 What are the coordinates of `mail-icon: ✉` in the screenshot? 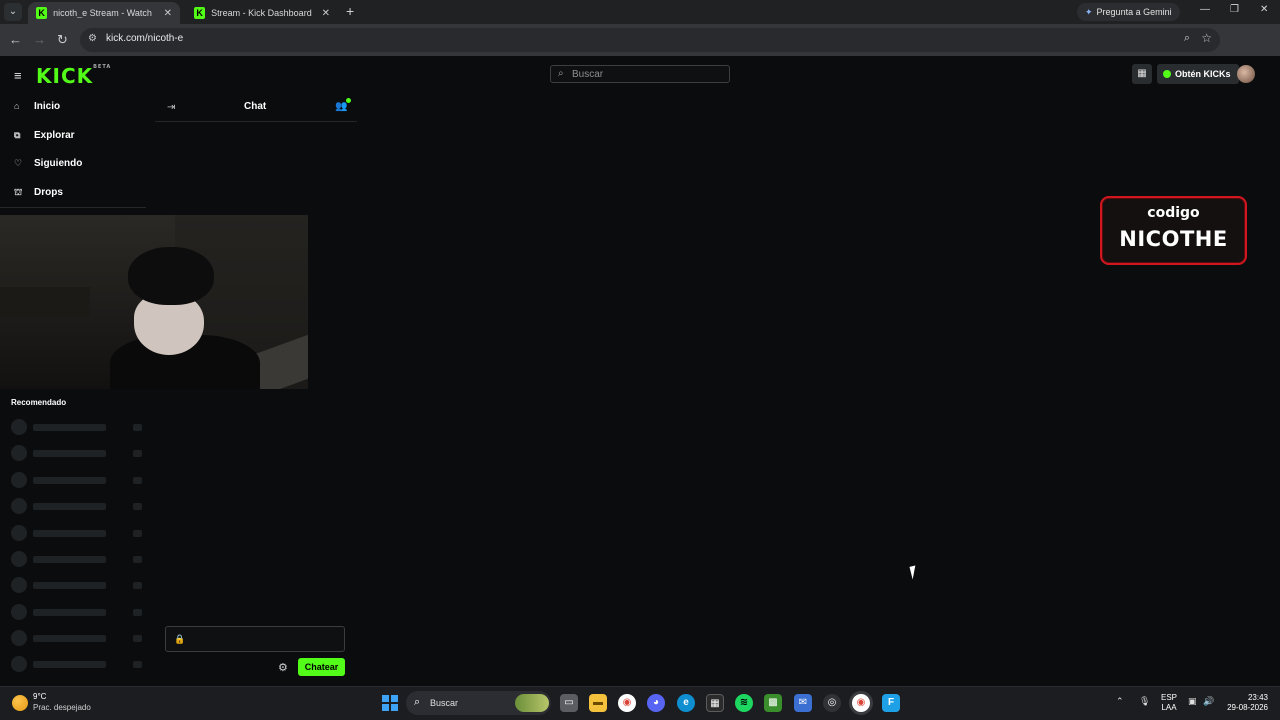 It's located at (803, 703).